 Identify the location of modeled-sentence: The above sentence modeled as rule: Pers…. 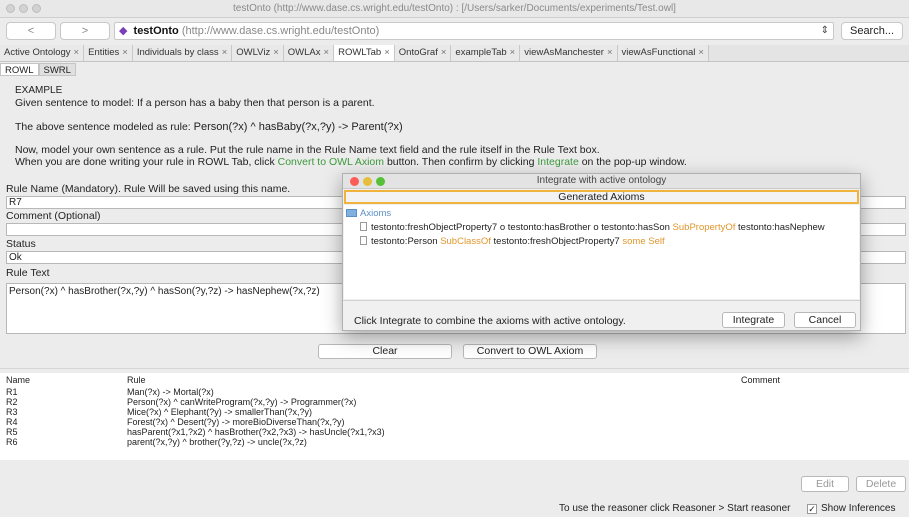
(209, 127).